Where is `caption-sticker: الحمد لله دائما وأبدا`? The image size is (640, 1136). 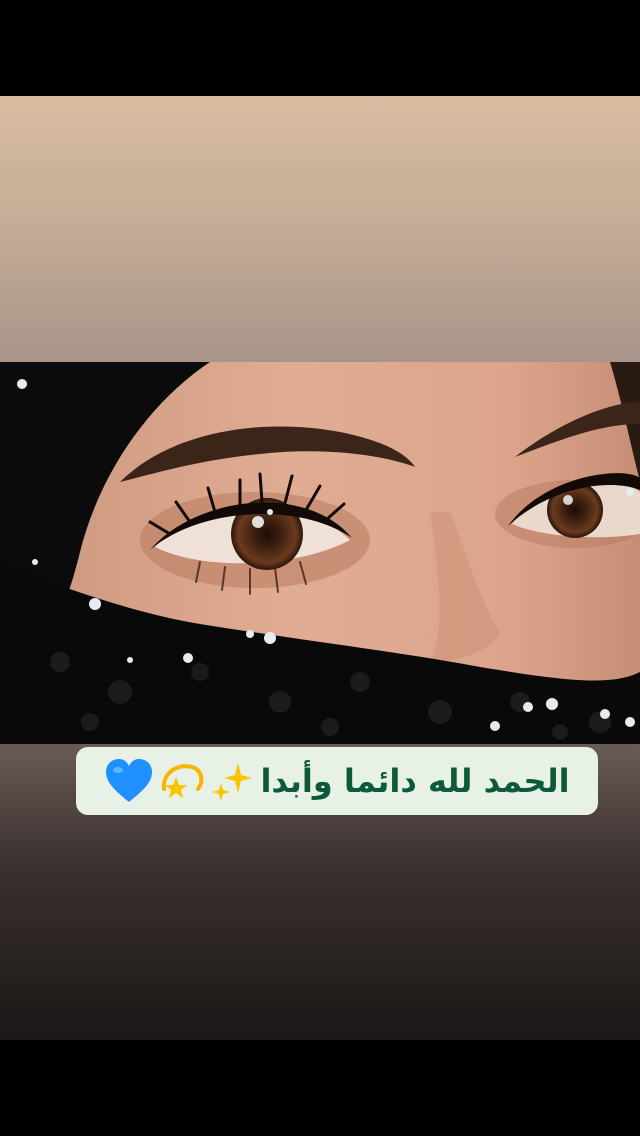 caption-sticker: الحمد لله دائما وأبدا is located at coordinates (337, 781).